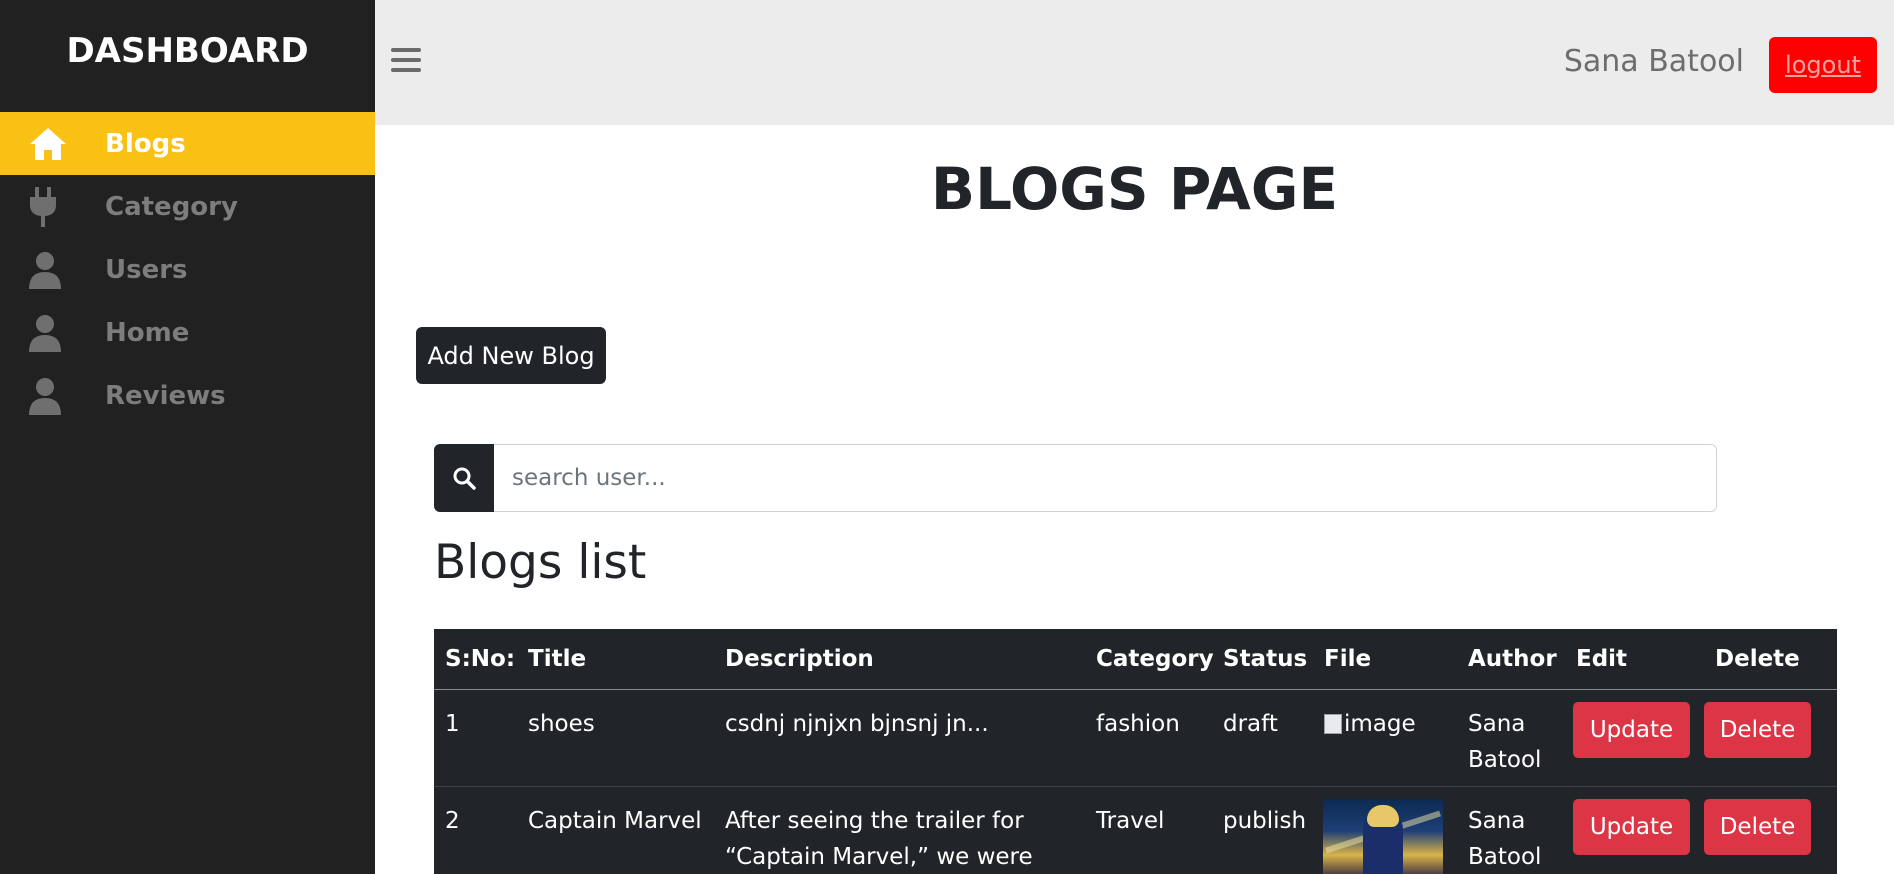  I want to click on search-input, so click(1105, 478).